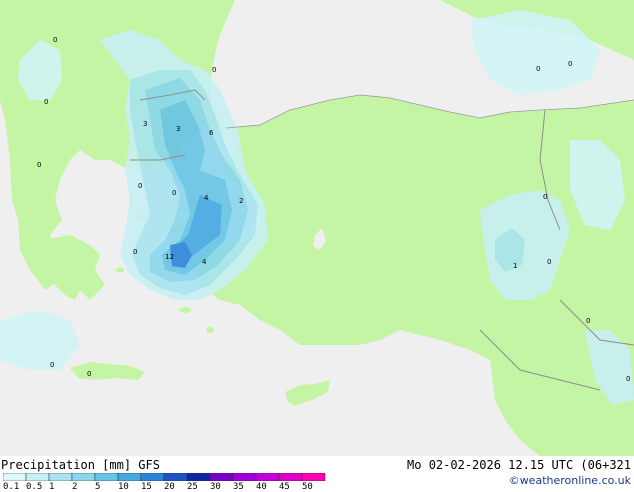  What do you see at coordinates (146, 487) in the screenshot?
I see `legend-label: 15` at bounding box center [146, 487].